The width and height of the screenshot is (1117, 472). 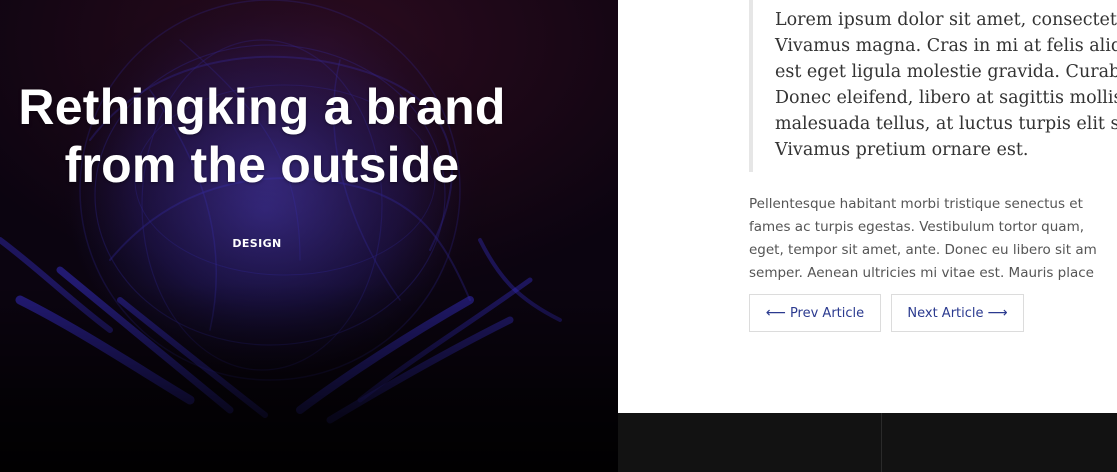 What do you see at coordinates (867, 442) in the screenshot?
I see `footer` at bounding box center [867, 442].